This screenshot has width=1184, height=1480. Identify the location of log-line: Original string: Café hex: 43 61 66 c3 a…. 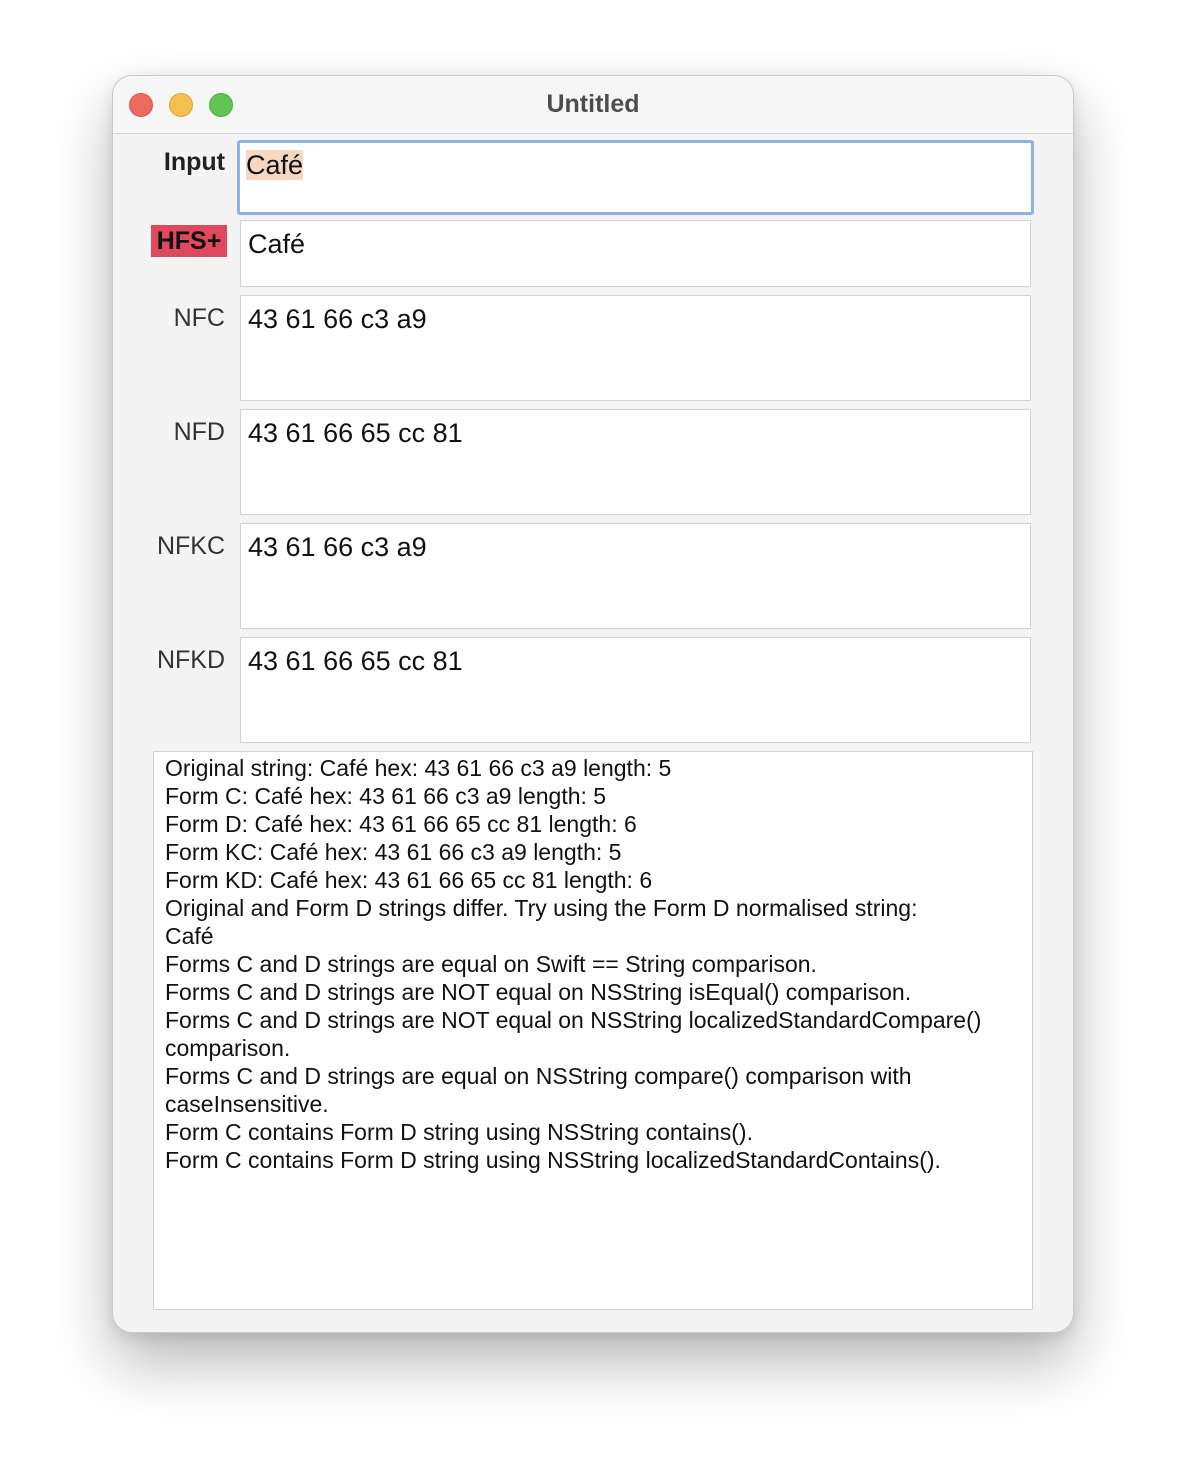
(418, 768).